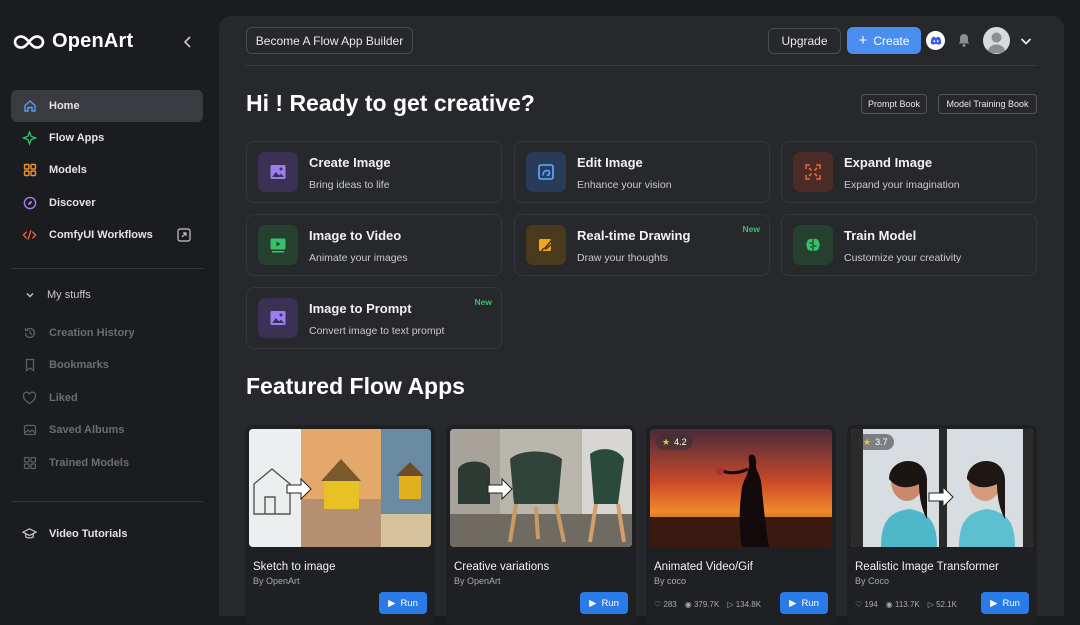  Describe the element at coordinates (894, 104) in the screenshot. I see `prompt-book-button: Prompt Book` at that location.